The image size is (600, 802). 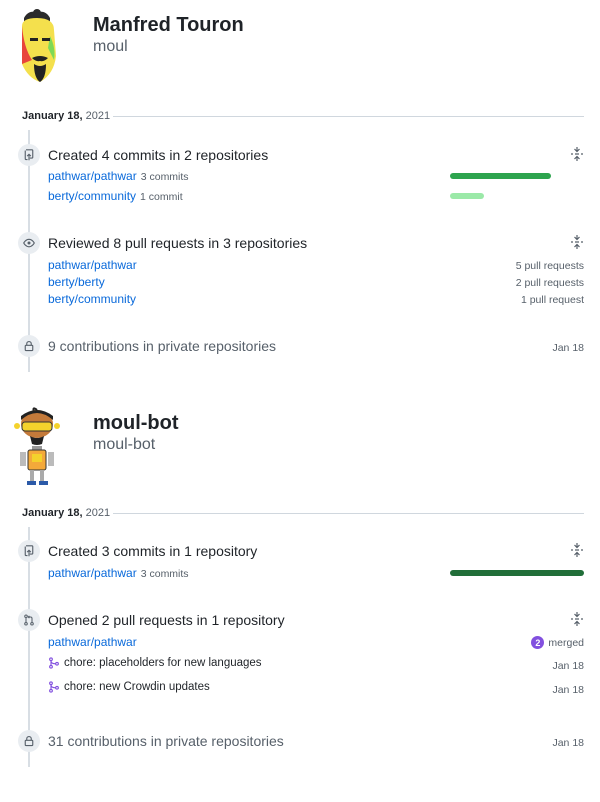 I want to click on merged-count-badge: 2, so click(x=538, y=642).